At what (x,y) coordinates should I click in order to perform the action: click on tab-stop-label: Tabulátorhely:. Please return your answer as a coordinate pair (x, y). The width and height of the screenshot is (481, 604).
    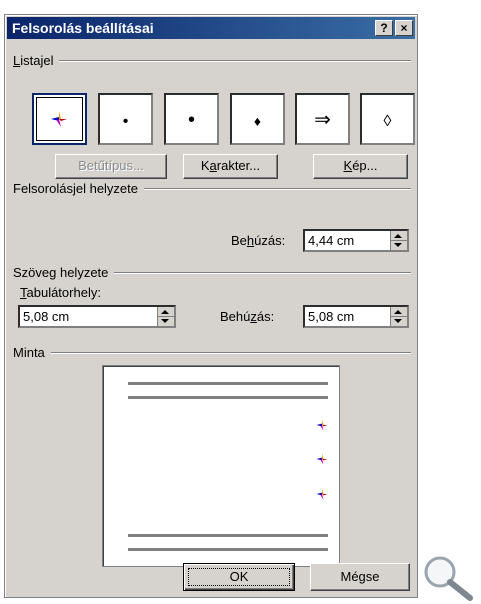
    Looking at the image, I should click on (60, 292).